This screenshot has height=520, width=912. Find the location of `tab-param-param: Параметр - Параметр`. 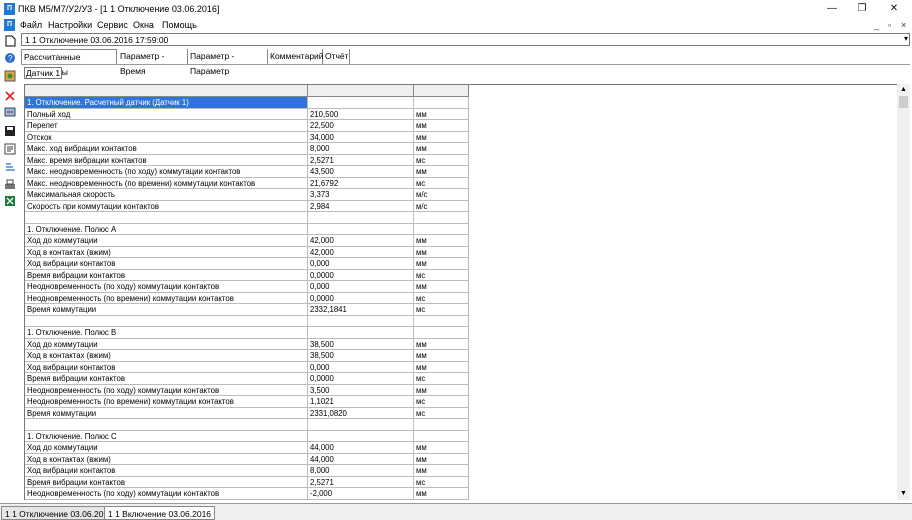

tab-param-param: Параметр - Параметр is located at coordinates (228, 62).